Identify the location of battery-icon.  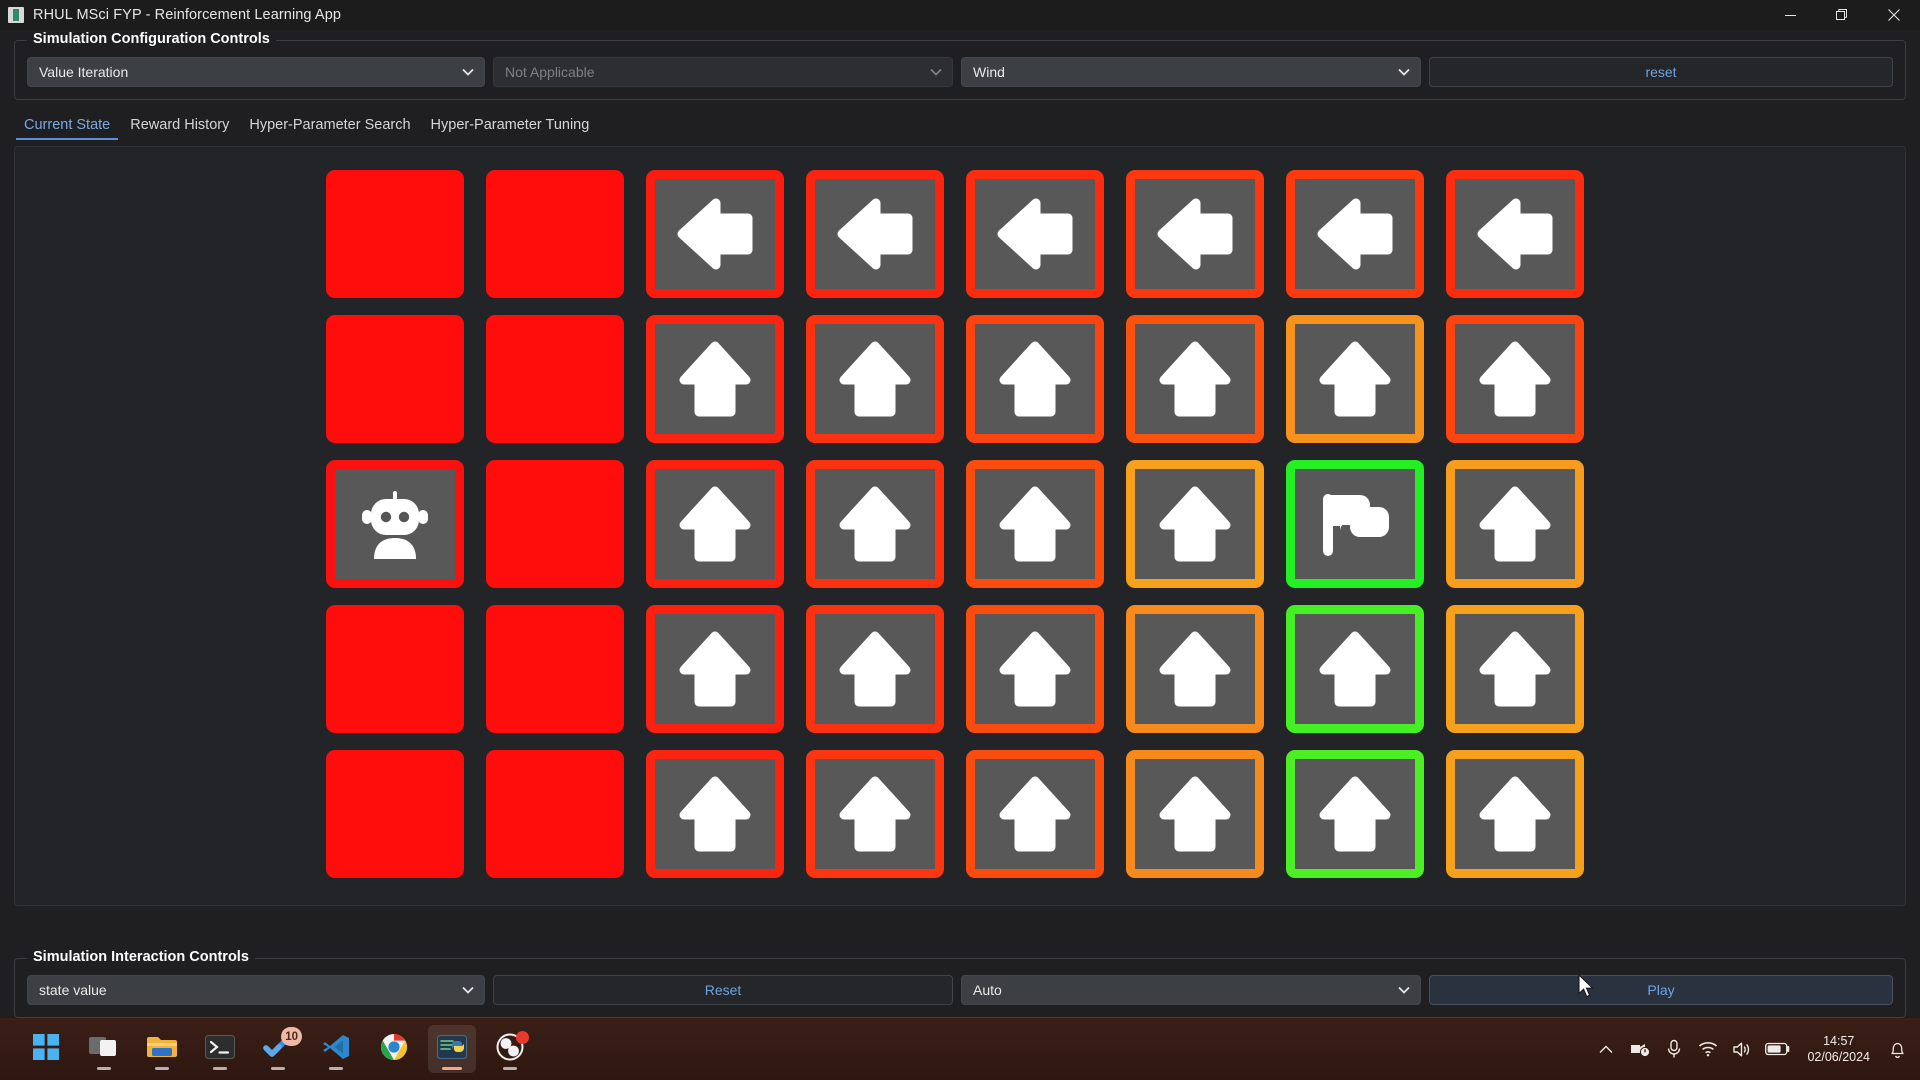
(1778, 1049).